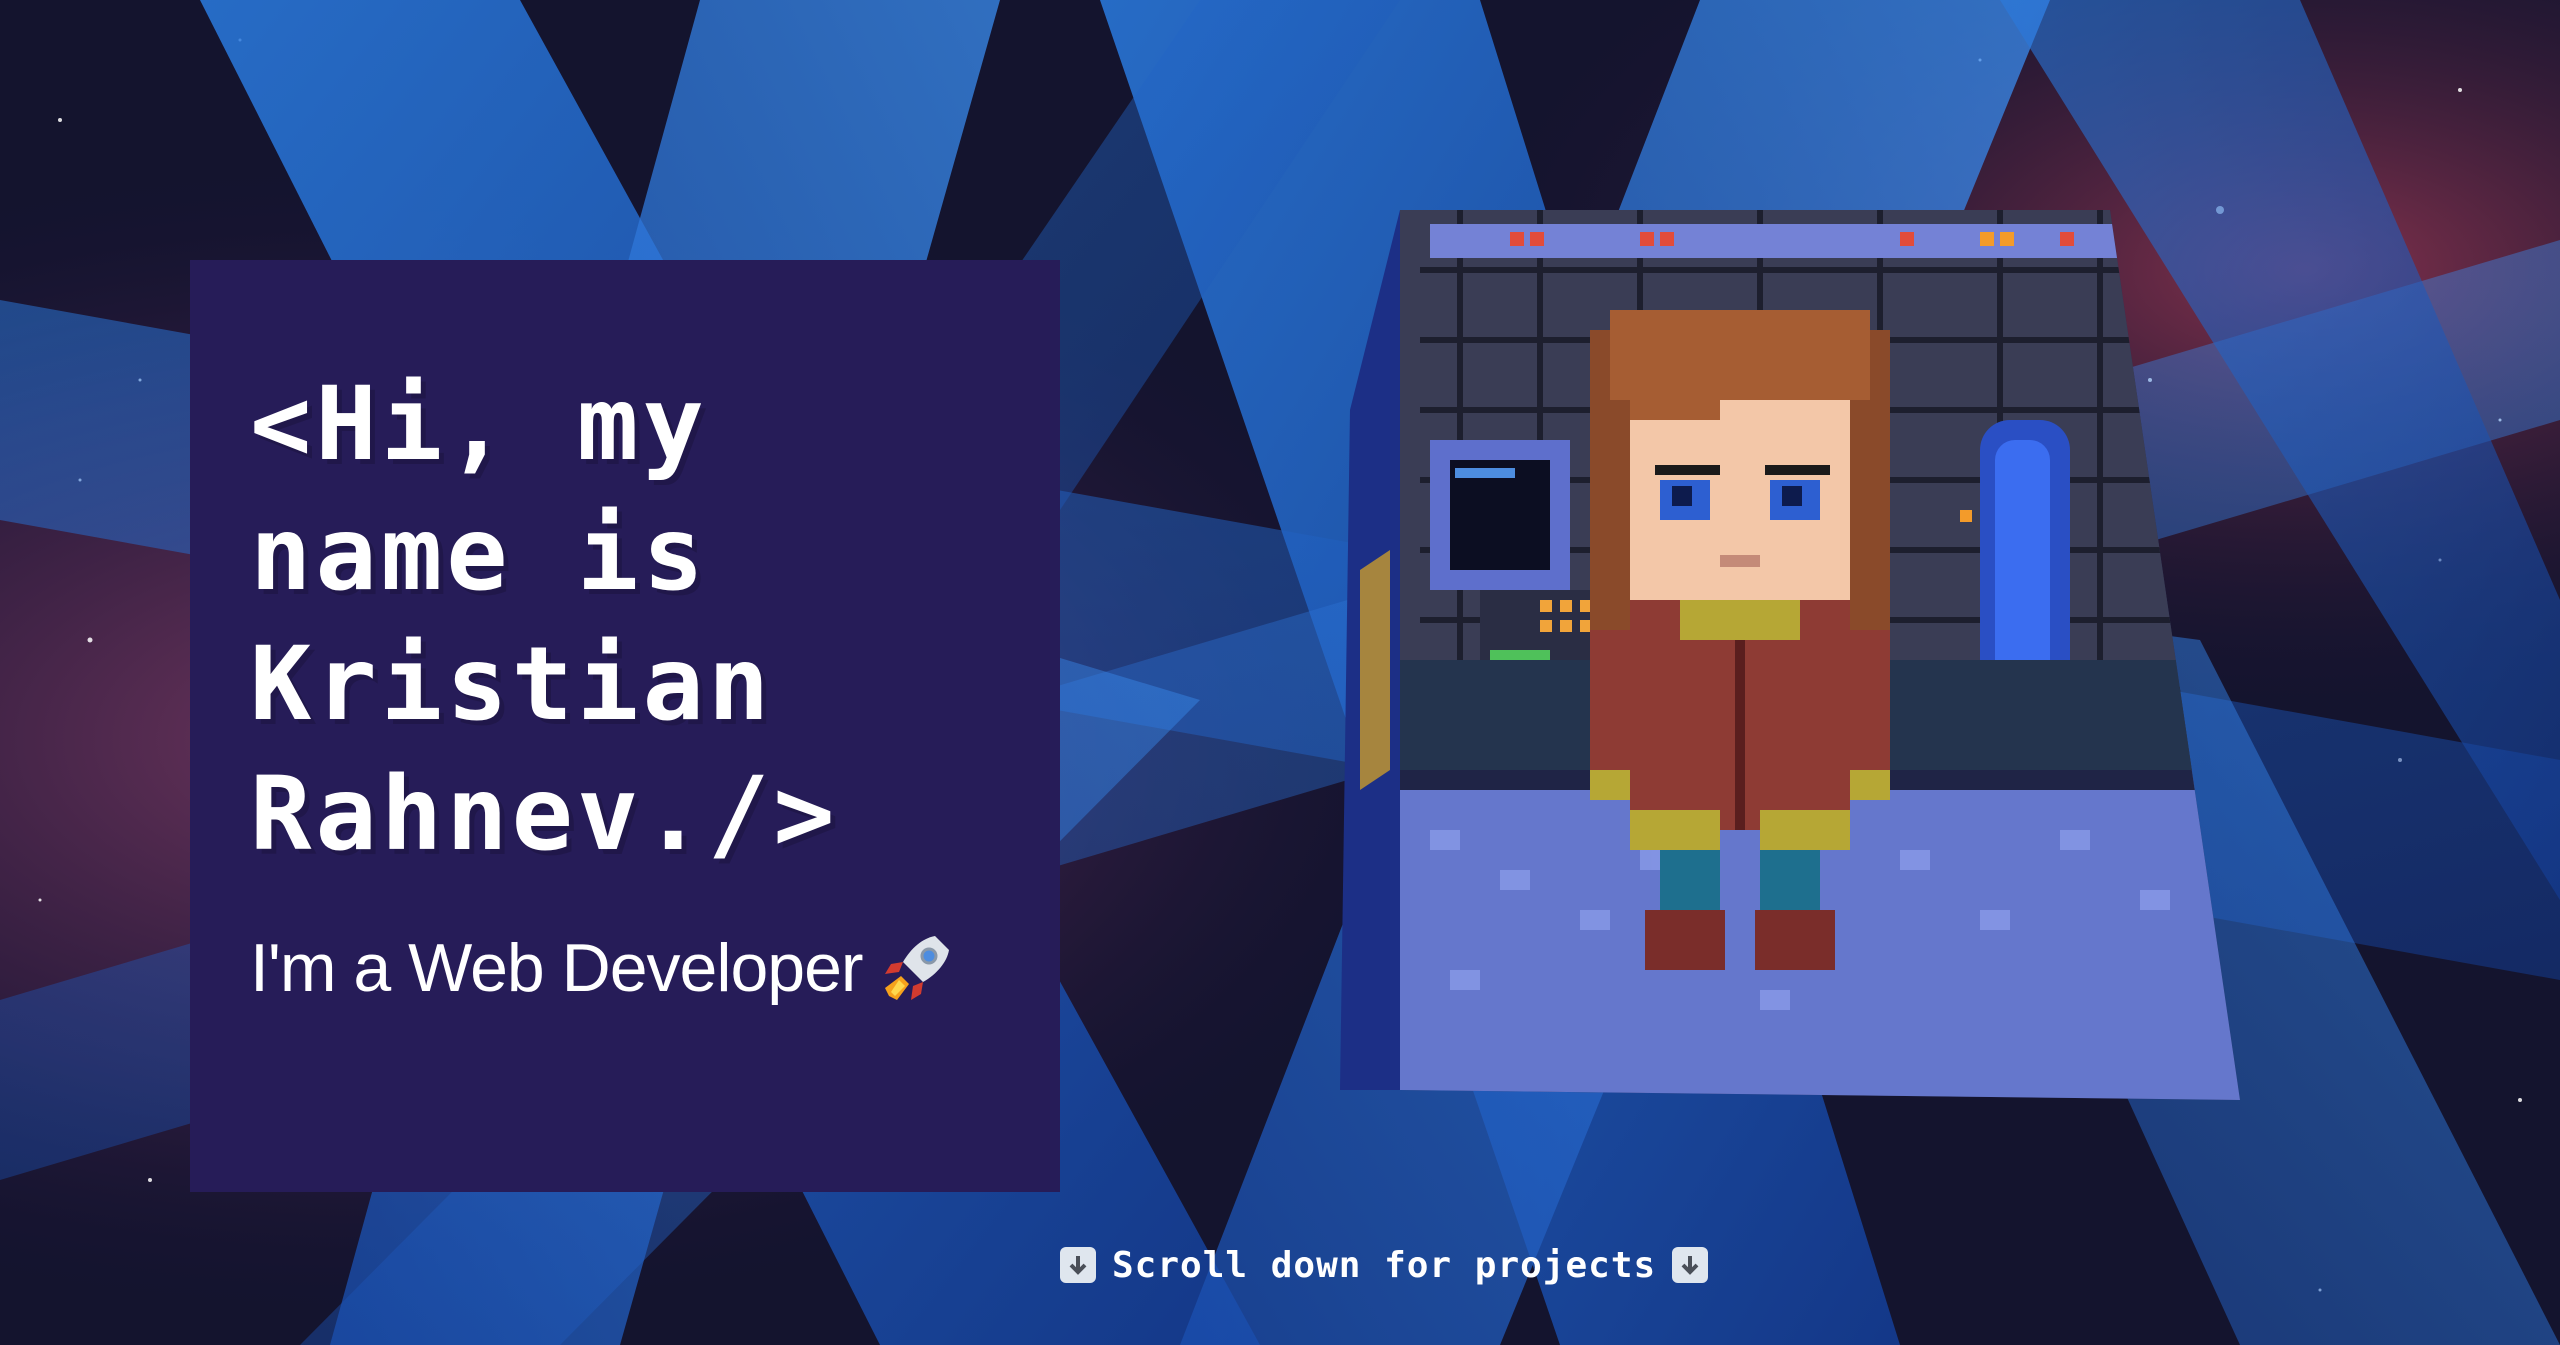 The image size is (2560, 1345). I want to click on intro-subtitle-row: I'm a Web Developer, so click(635, 968).